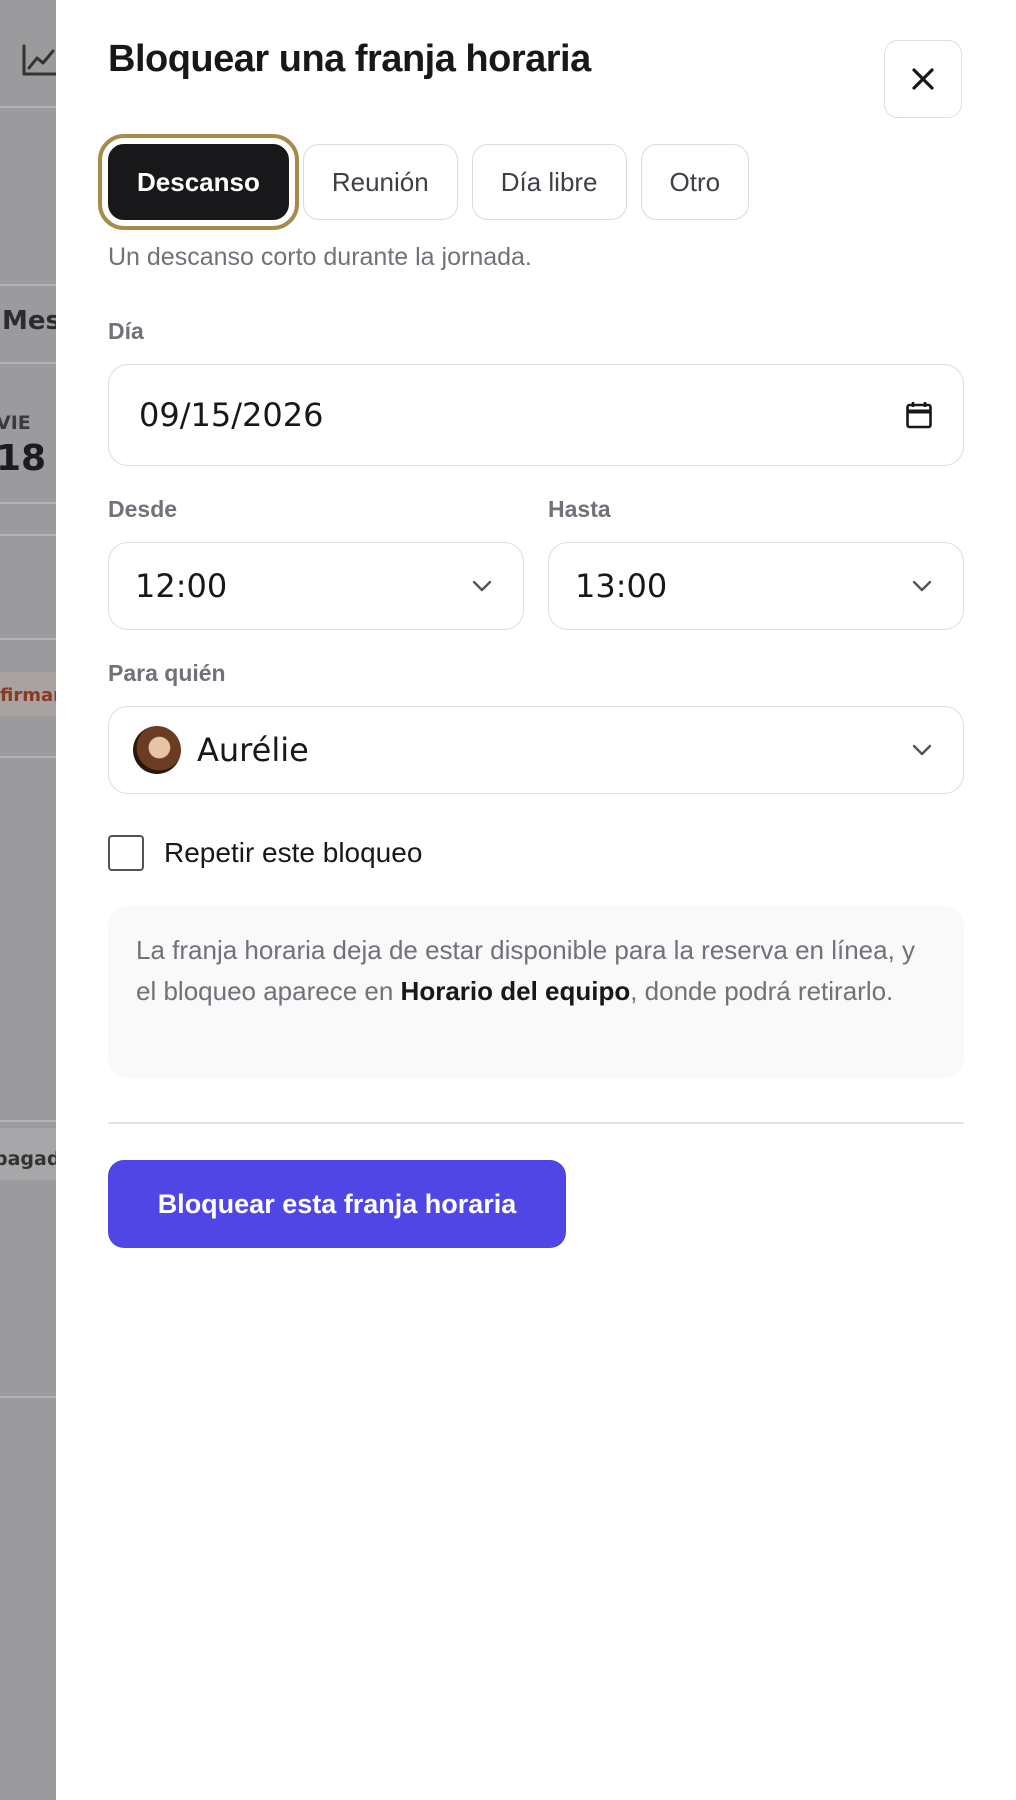  I want to click on chart-line-icon, so click(39, 60).